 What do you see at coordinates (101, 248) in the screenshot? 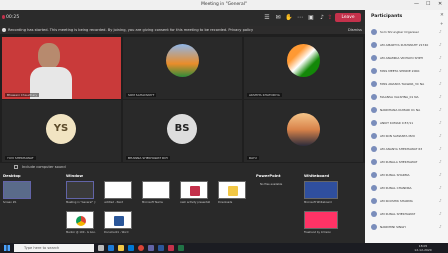
I see `task-view-icon` at bounding box center [101, 248].